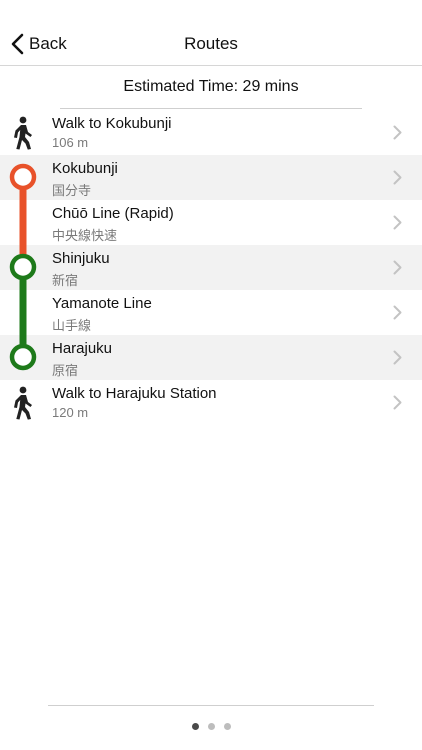 Image resolution: width=422 pixels, height=750 pixels. Describe the element at coordinates (85, 168) in the screenshot. I see `route-step-title: Kokubunji` at that location.